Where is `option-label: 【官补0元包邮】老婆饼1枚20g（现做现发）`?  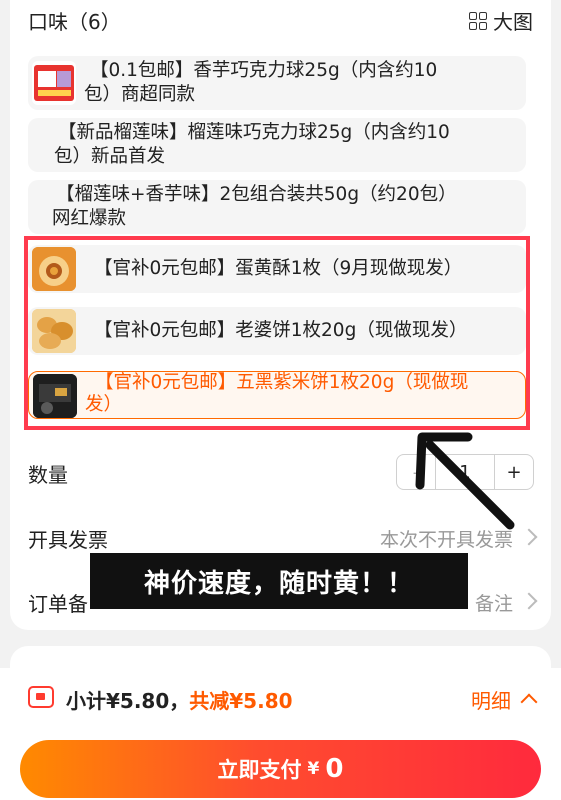 option-label: 【官补0元包邮】老婆饼1枚20g（现做现发） is located at coordinates (281, 330).